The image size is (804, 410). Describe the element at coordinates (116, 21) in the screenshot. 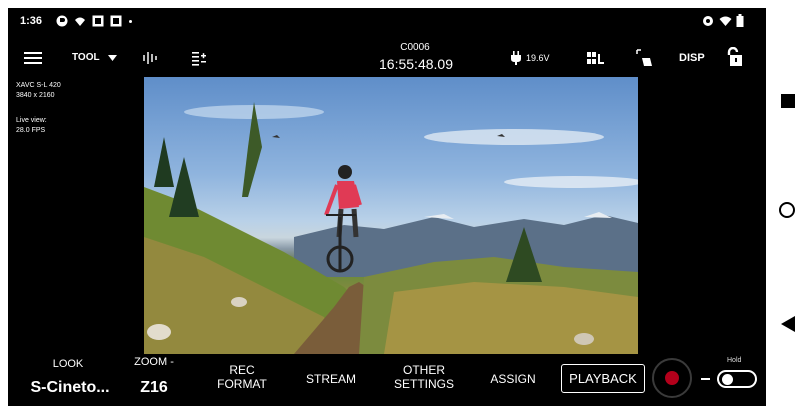

I see `gallery-notification-icon` at that location.